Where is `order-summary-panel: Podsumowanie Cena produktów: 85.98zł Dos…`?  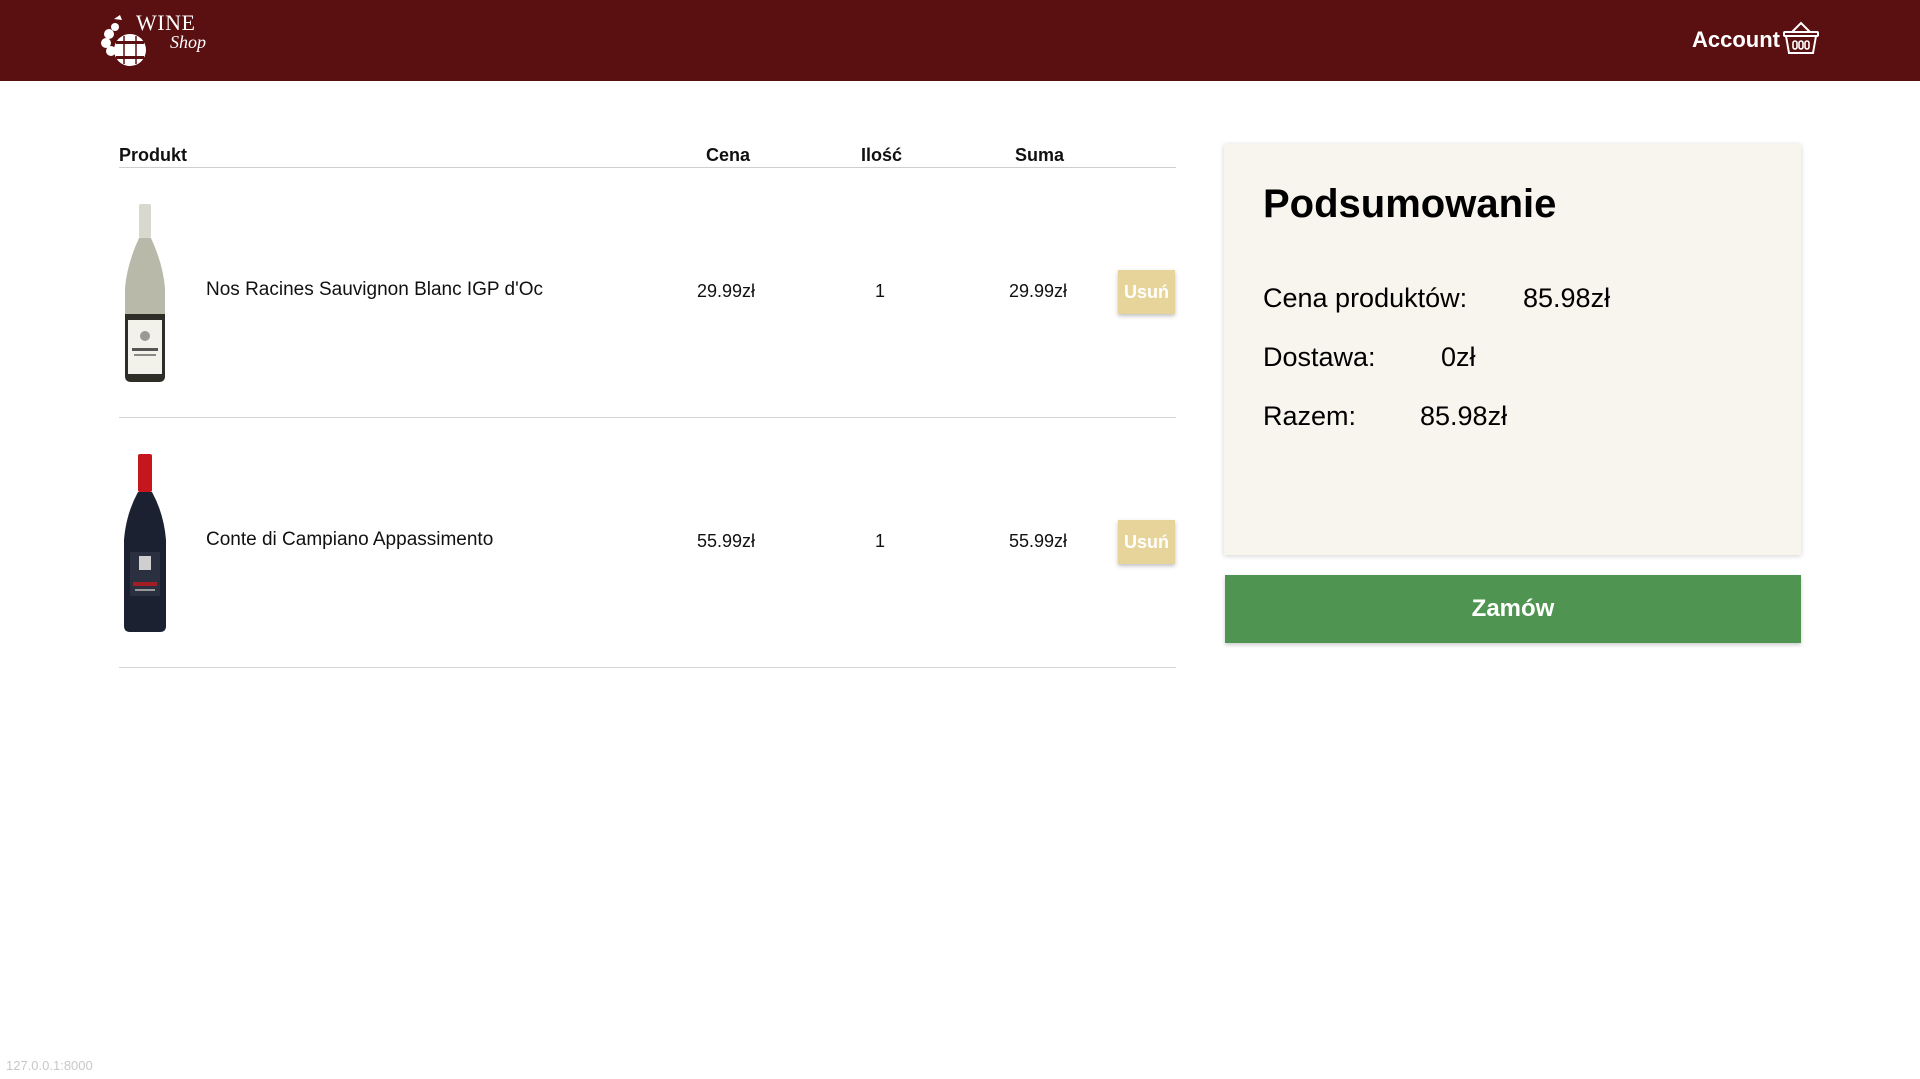 order-summary-panel: Podsumowanie Cena produktów: 85.98zł Dos… is located at coordinates (1512, 349).